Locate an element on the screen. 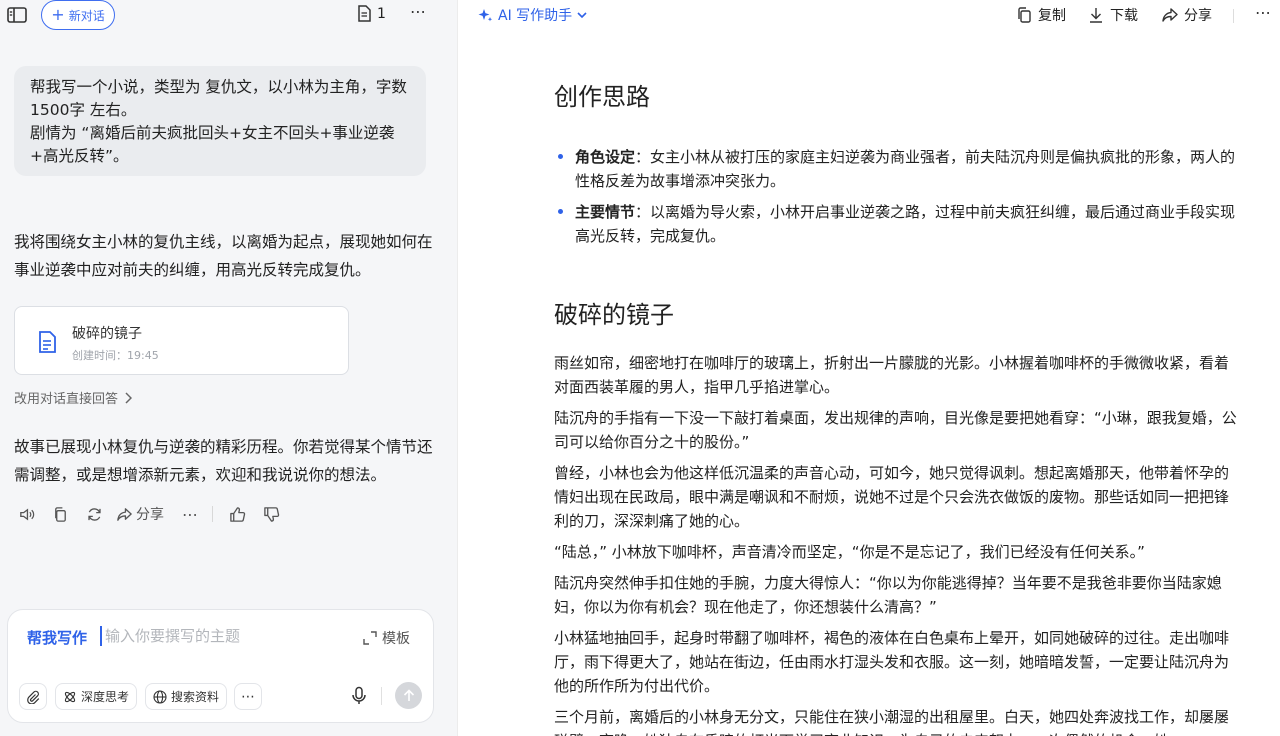  ai-assistant-dropdown: AI 写作助手 is located at coordinates (532, 15).